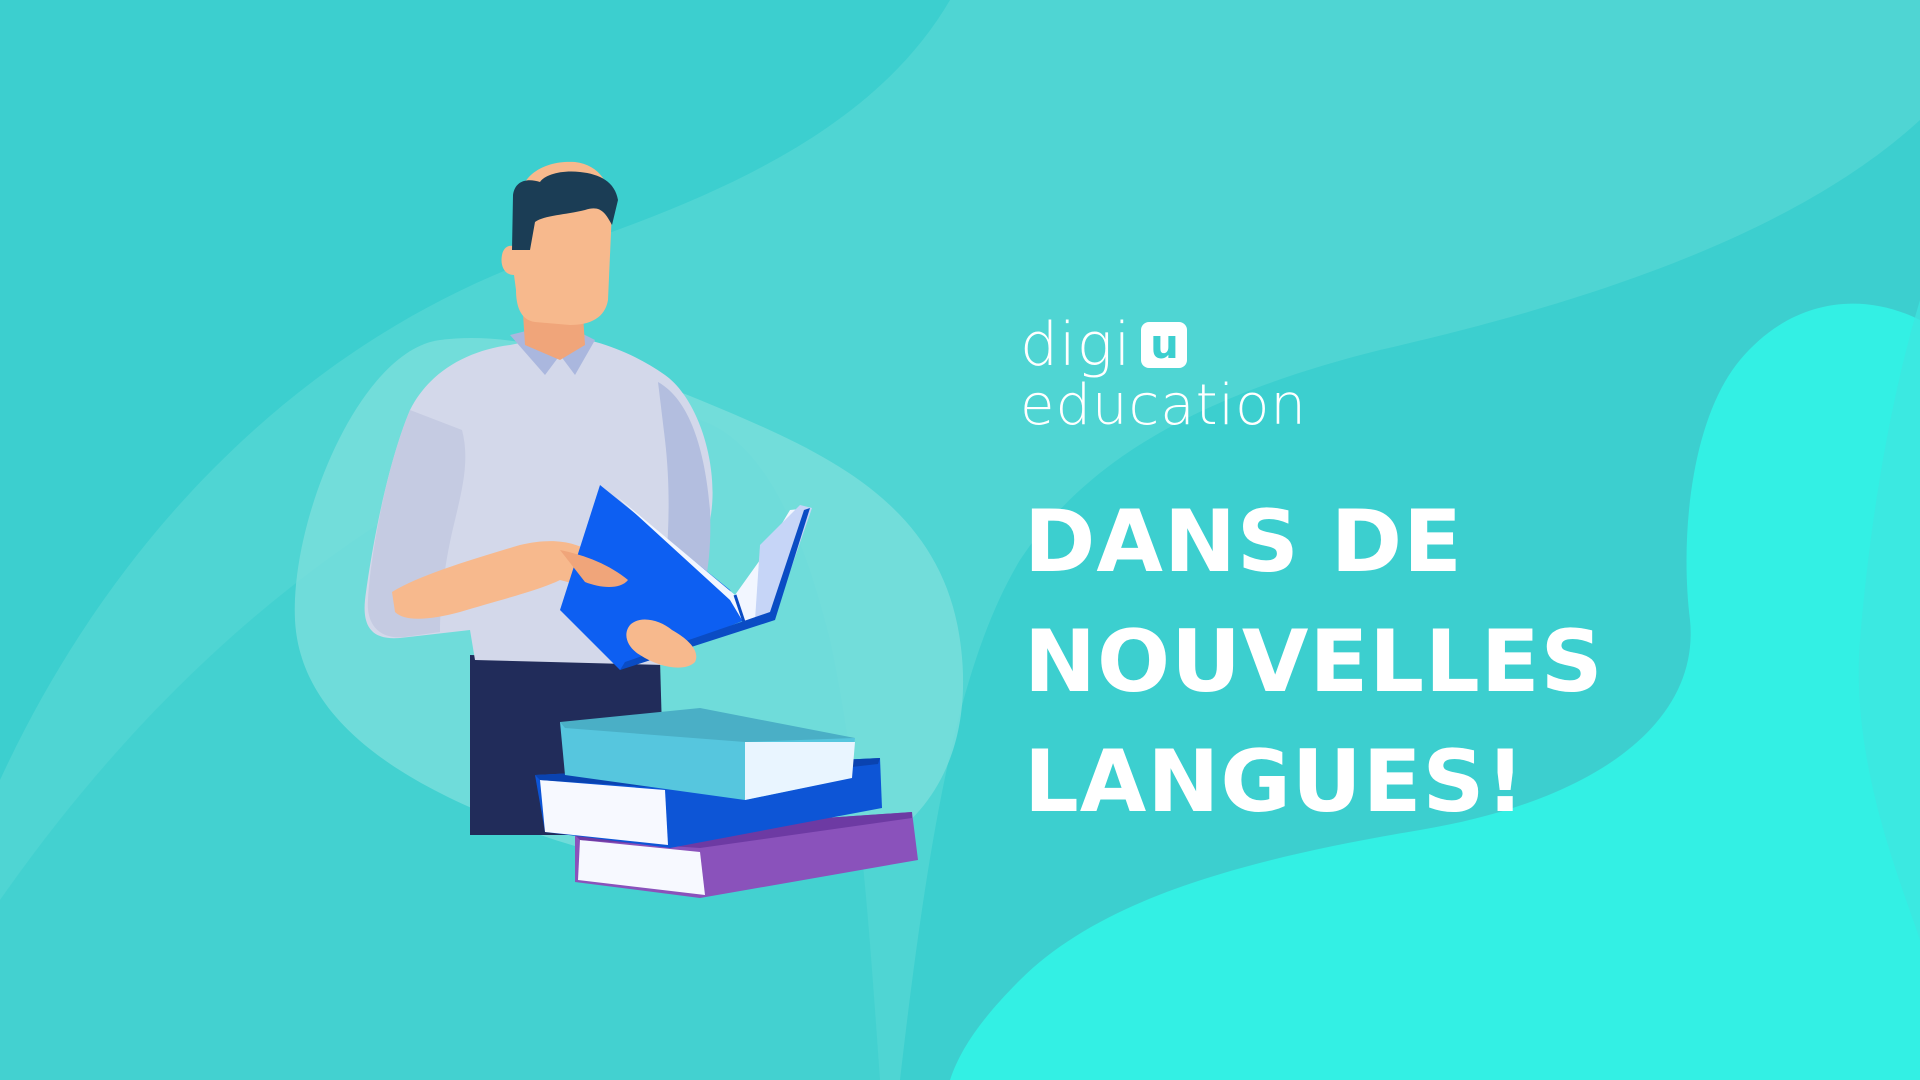 The image size is (1920, 1080). I want to click on brand-logo: digi u education, so click(1185, 380).